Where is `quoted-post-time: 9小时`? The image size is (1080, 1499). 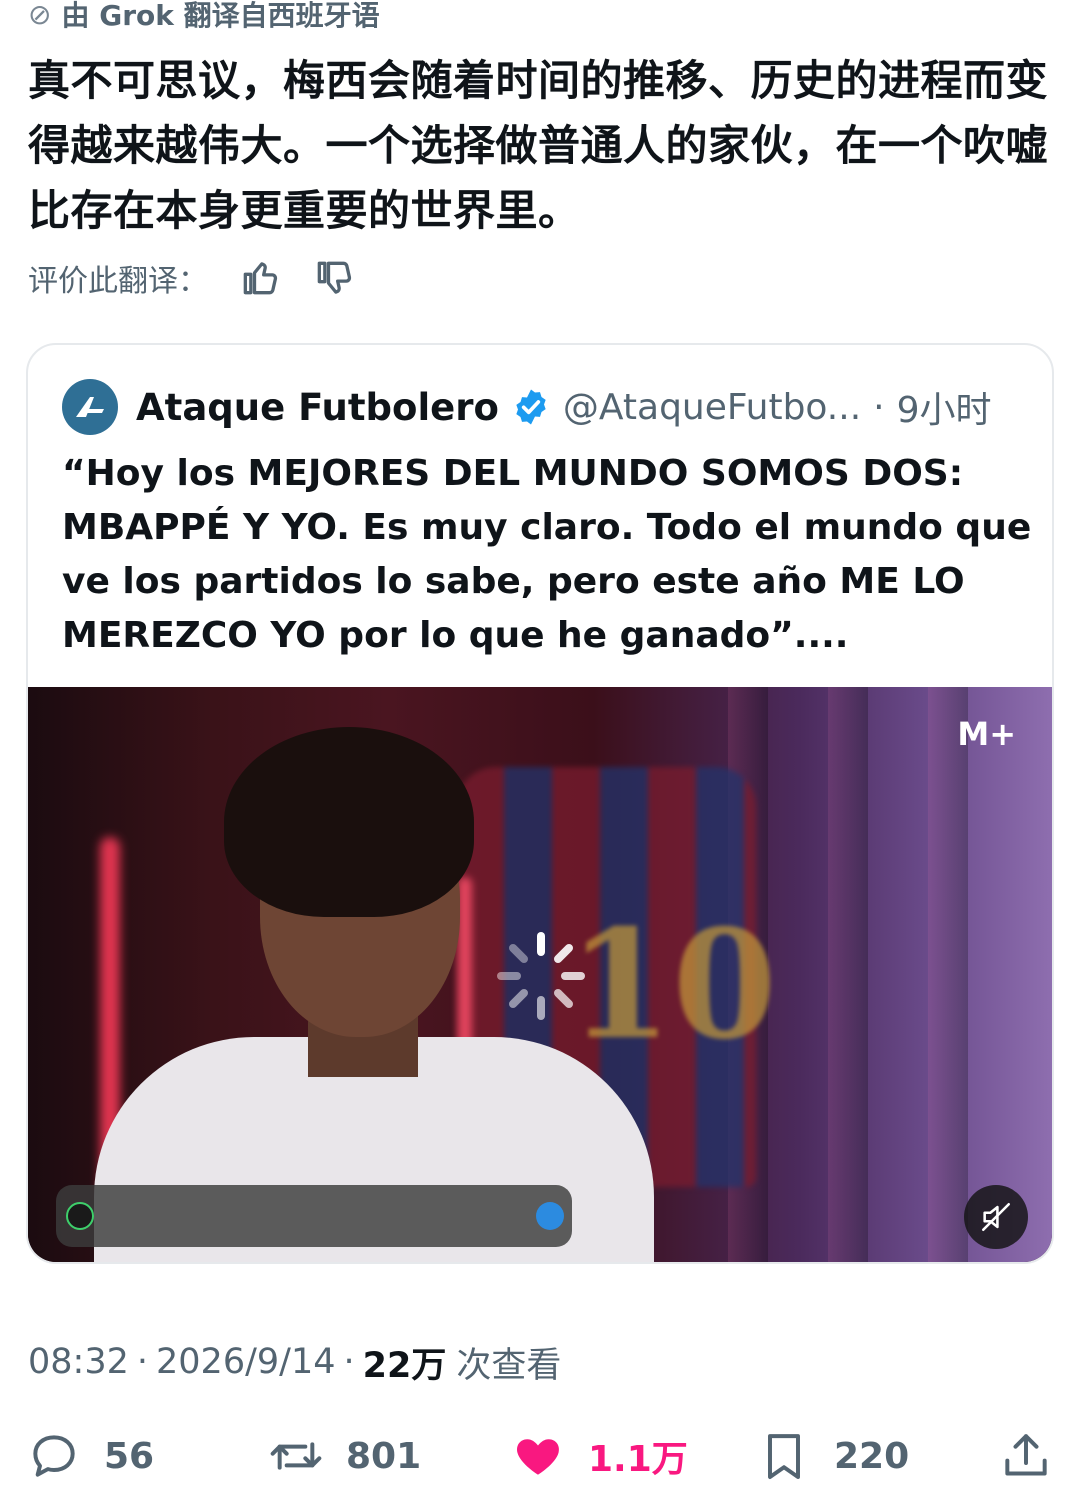 quoted-post-time: 9小时 is located at coordinates (944, 407).